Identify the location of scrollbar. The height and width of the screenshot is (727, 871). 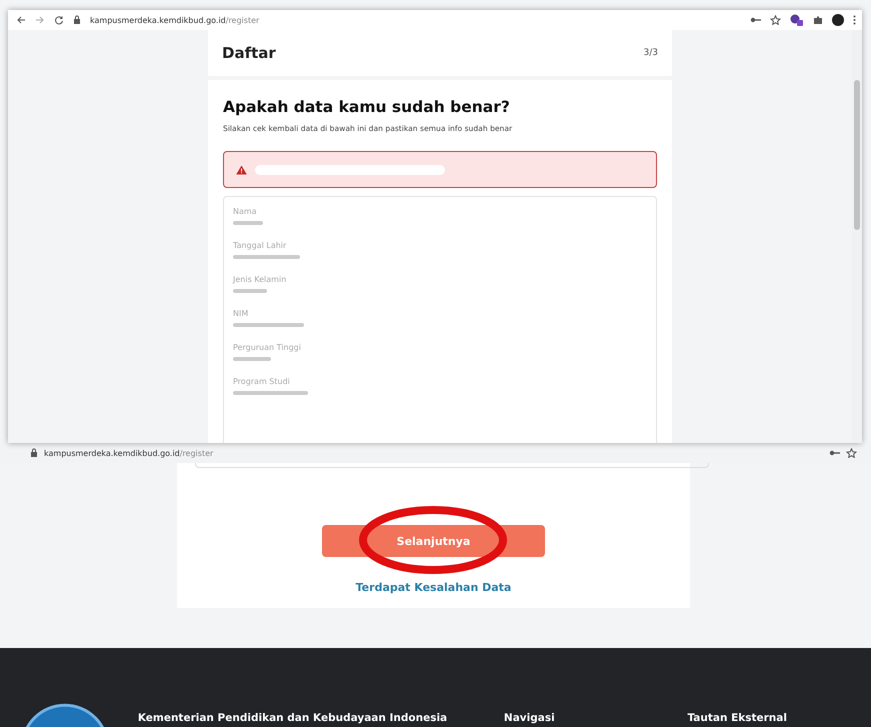
(857, 236).